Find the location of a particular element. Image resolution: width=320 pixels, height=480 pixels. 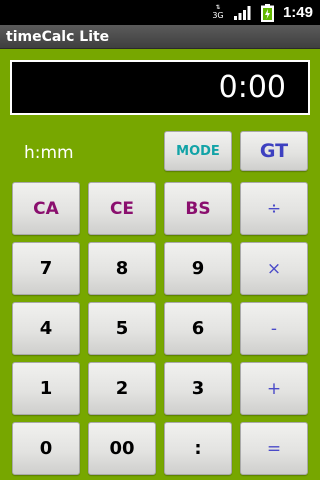

digit-3-button: 3 is located at coordinates (198, 388).